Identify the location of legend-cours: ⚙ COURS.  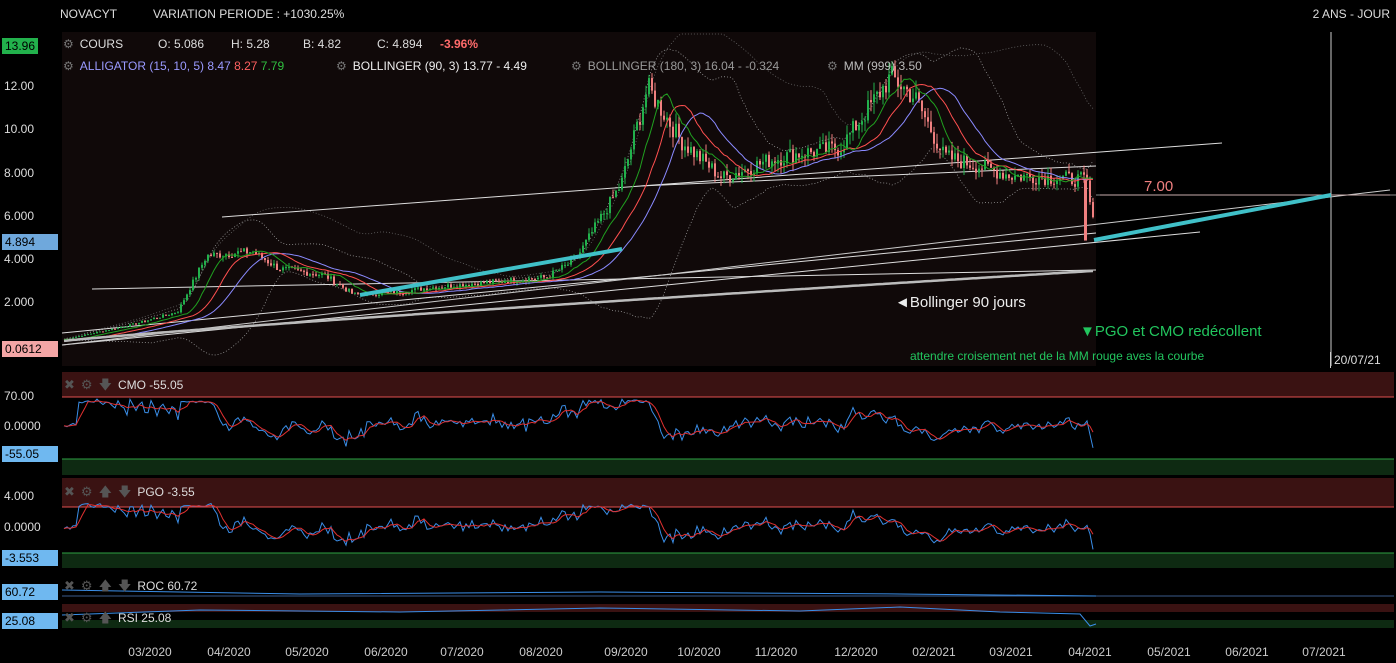
(93, 44).